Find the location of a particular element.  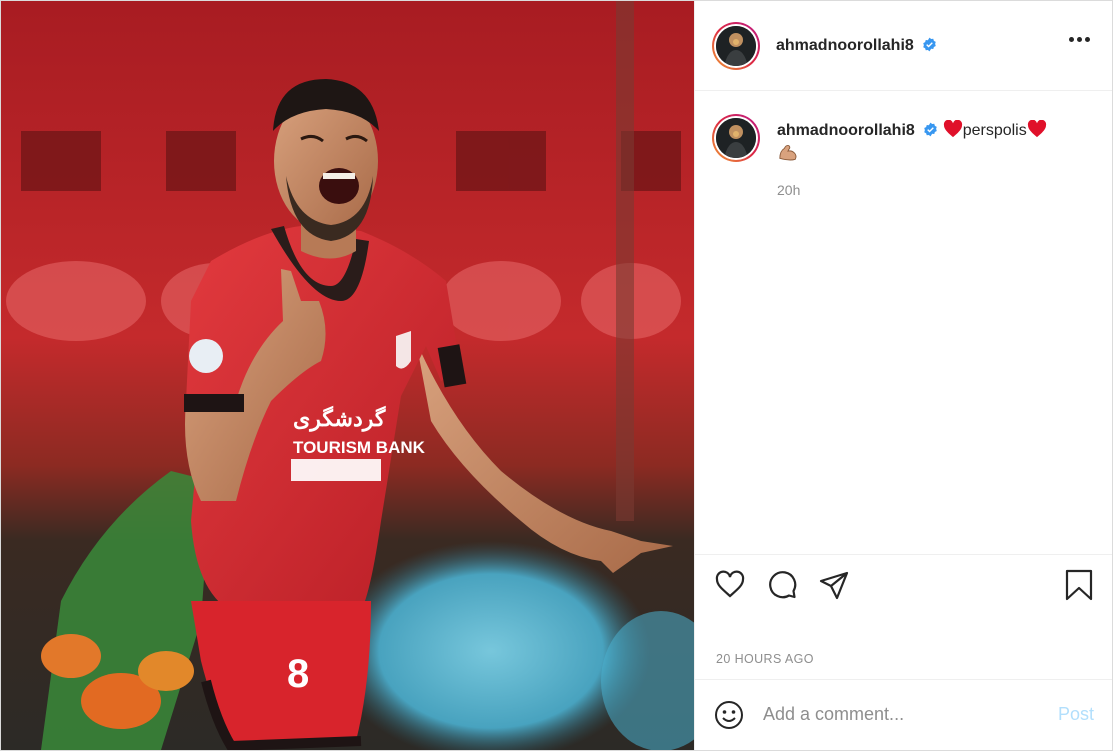

caption-row: ahmadnoorollahi8 perspolis 20h is located at coordinates (903, 158).